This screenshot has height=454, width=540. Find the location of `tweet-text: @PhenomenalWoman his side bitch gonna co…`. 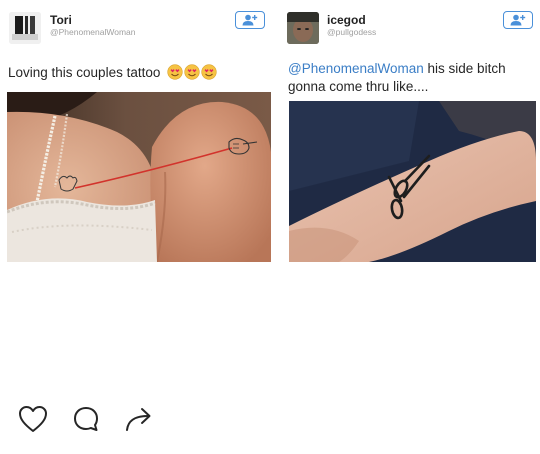

tweet-text: @PhenomenalWoman his side bitch gonna co… is located at coordinates (413, 78).